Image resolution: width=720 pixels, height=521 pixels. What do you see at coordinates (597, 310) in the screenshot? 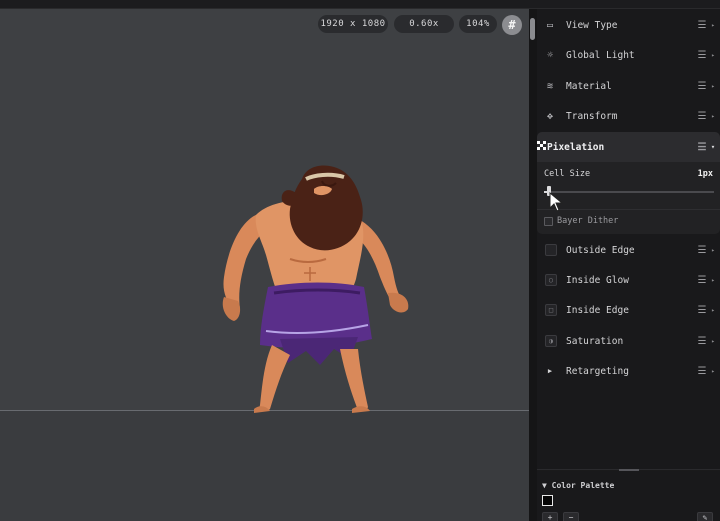
I see `effect-label: Inside Edge` at bounding box center [597, 310].